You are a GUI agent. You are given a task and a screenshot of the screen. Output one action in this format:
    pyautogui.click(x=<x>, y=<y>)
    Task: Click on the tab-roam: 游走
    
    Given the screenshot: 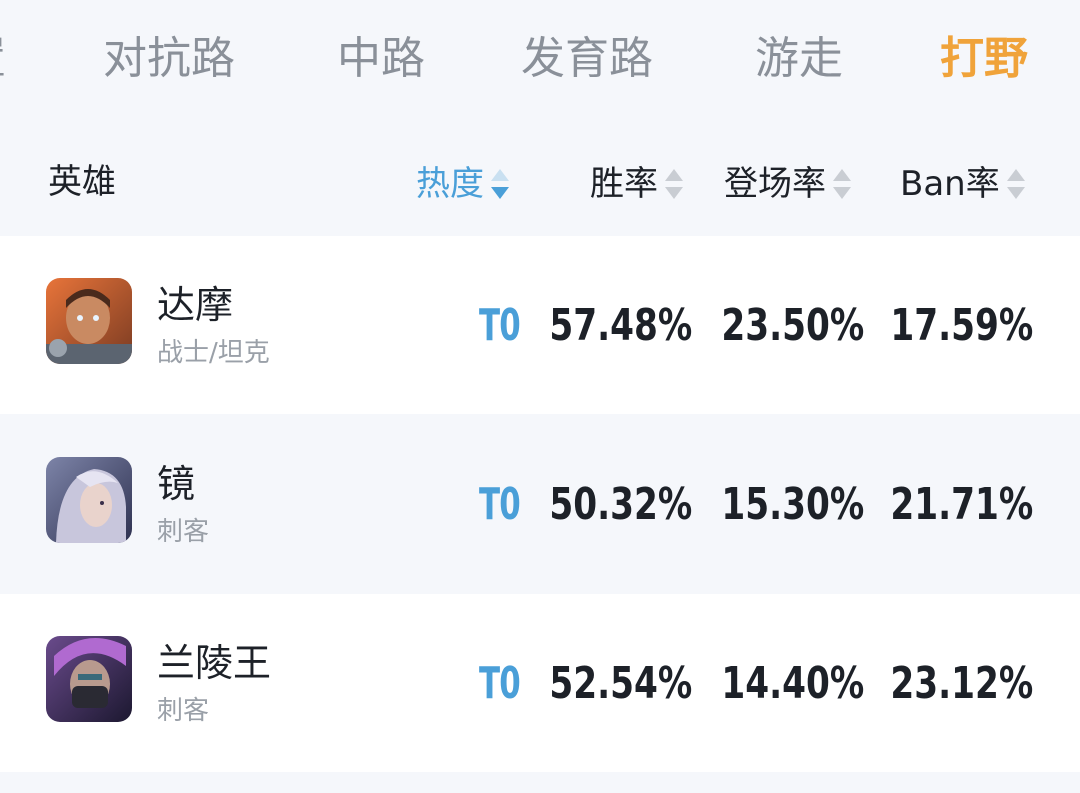 What is the action you would take?
    pyautogui.click(x=799, y=59)
    